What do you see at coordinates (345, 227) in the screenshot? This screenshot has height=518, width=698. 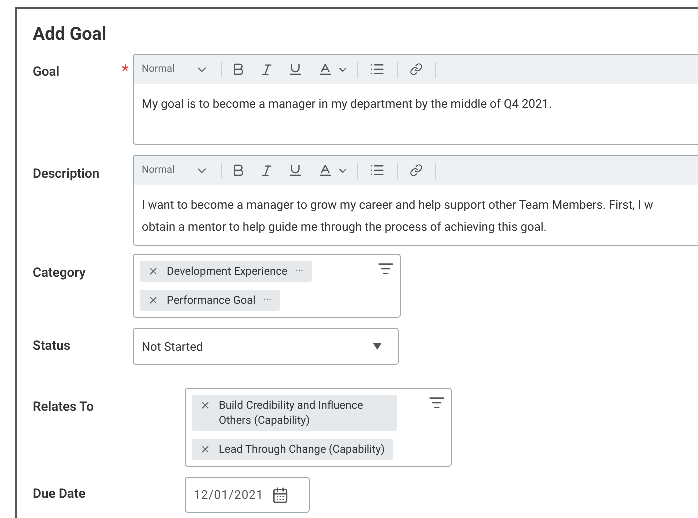 I see `editor-text: obtain a mentor to help guide me through the process of achieving this goal.` at bounding box center [345, 227].